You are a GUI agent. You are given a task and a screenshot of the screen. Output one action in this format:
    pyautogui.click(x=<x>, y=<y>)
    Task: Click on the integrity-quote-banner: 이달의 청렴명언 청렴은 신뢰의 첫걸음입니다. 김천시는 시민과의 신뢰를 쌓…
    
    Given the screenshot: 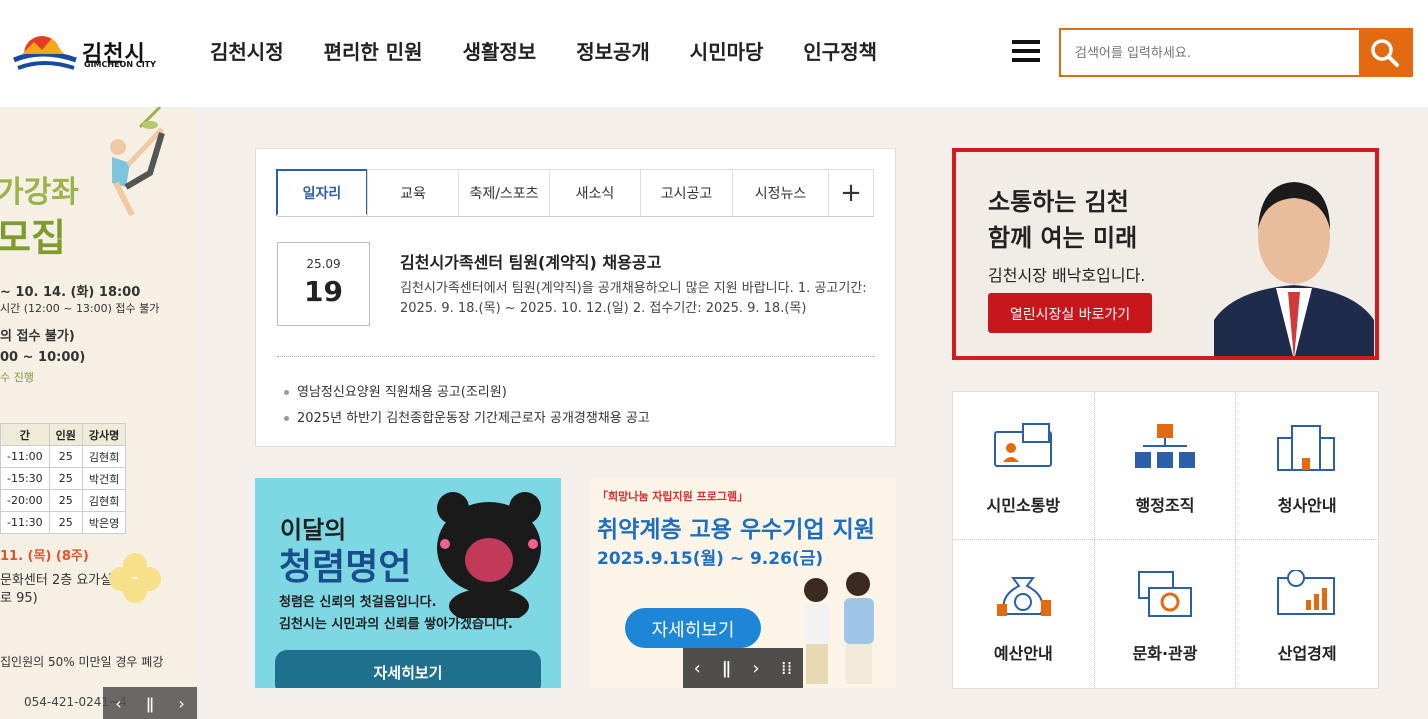 What is the action you would take?
    pyautogui.click(x=408, y=583)
    